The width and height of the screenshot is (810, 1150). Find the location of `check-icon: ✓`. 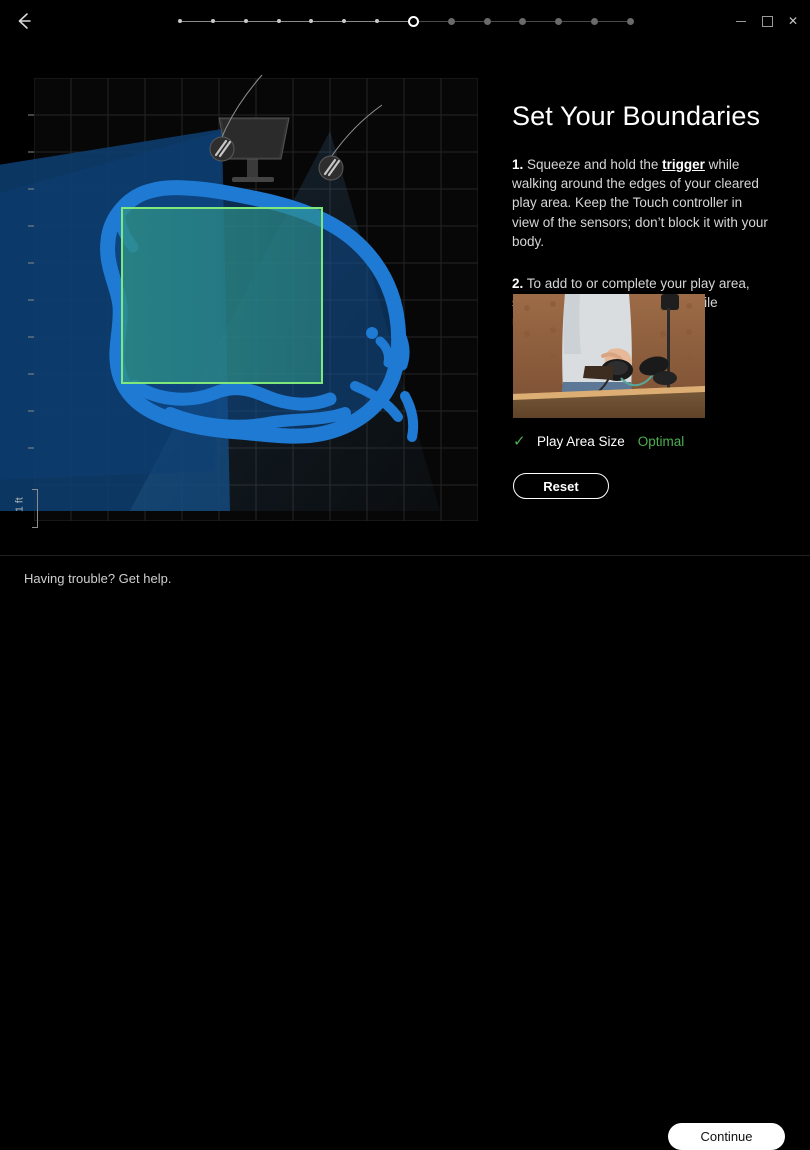

check-icon: ✓ is located at coordinates (519, 441).